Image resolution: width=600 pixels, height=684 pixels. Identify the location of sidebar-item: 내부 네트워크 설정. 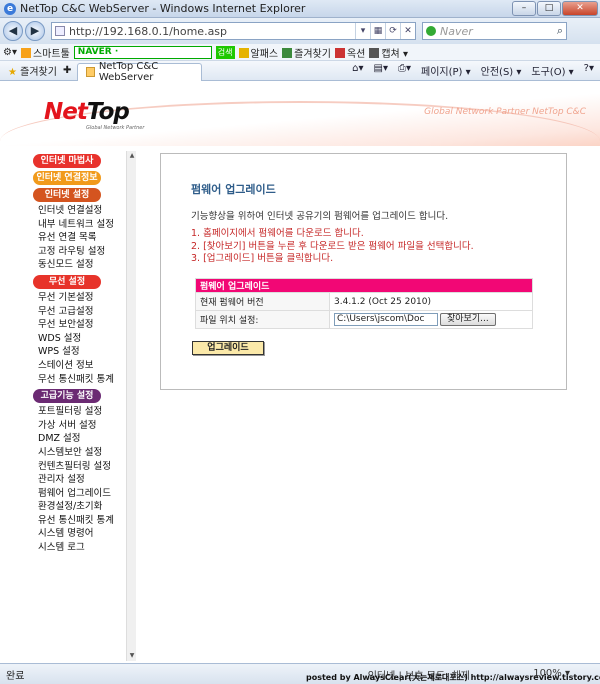
(78, 225).